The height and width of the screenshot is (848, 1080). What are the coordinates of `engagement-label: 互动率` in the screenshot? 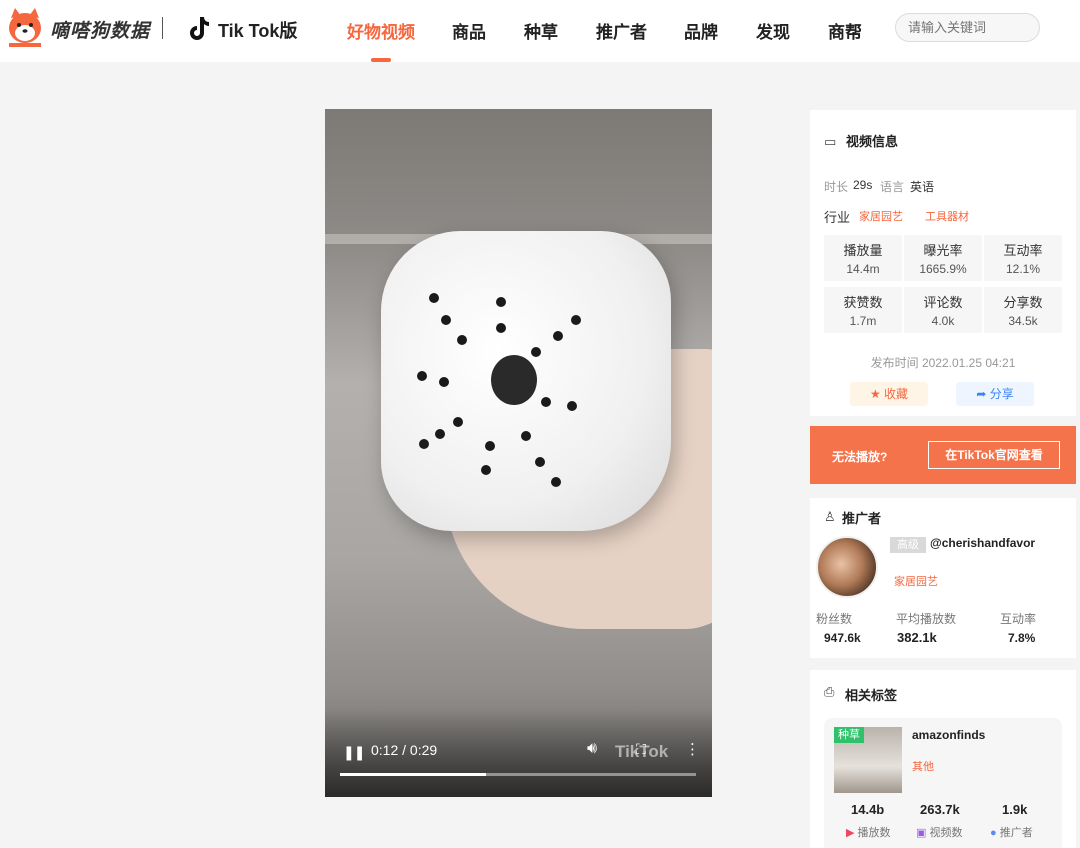 It's located at (1018, 619).